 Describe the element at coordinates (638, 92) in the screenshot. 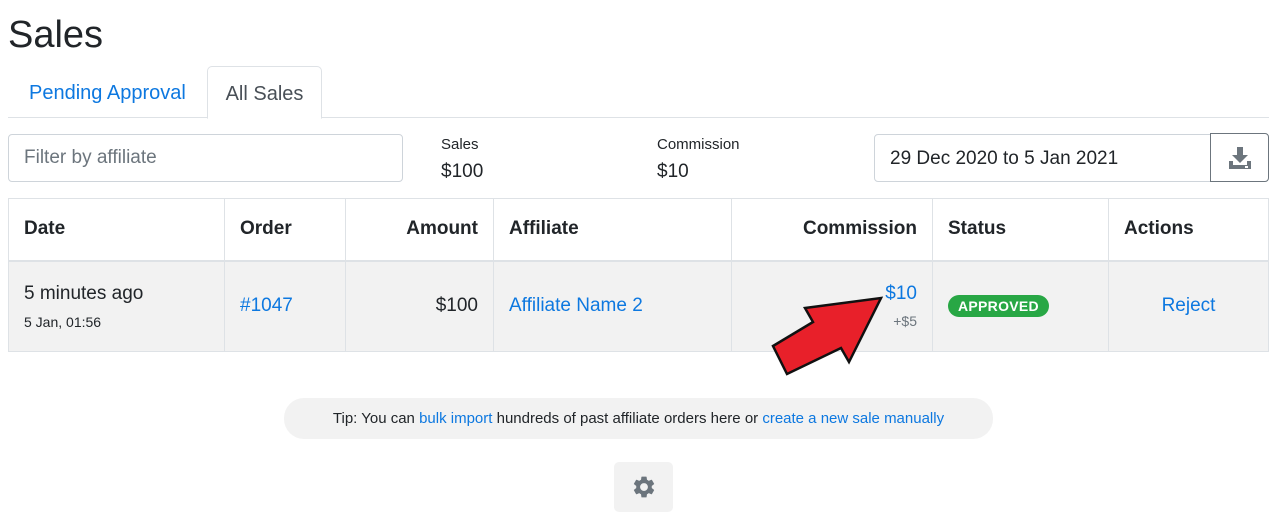

I see `tabs: Pending Approval All Sales` at that location.